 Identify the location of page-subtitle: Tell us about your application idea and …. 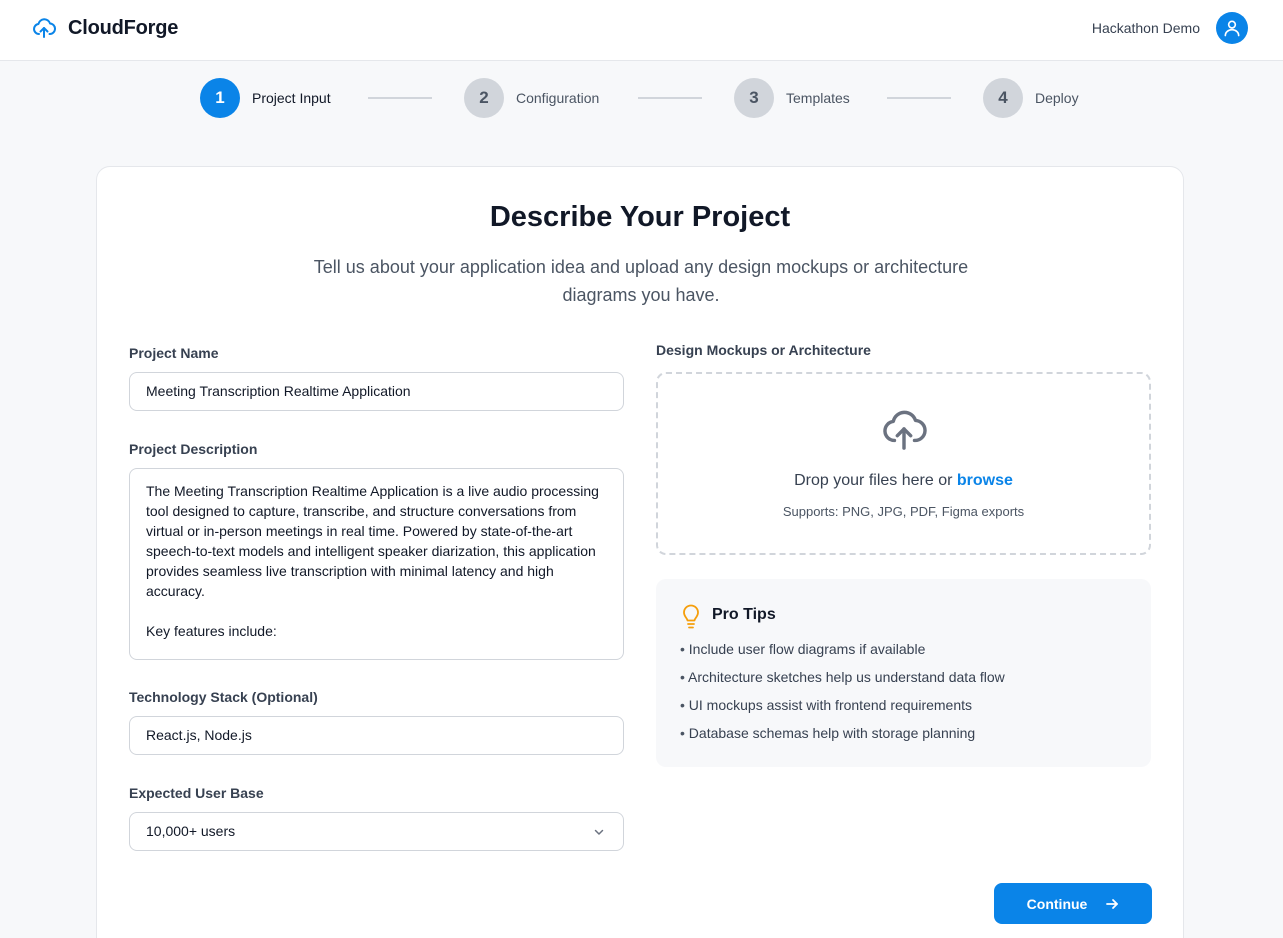
(641, 281).